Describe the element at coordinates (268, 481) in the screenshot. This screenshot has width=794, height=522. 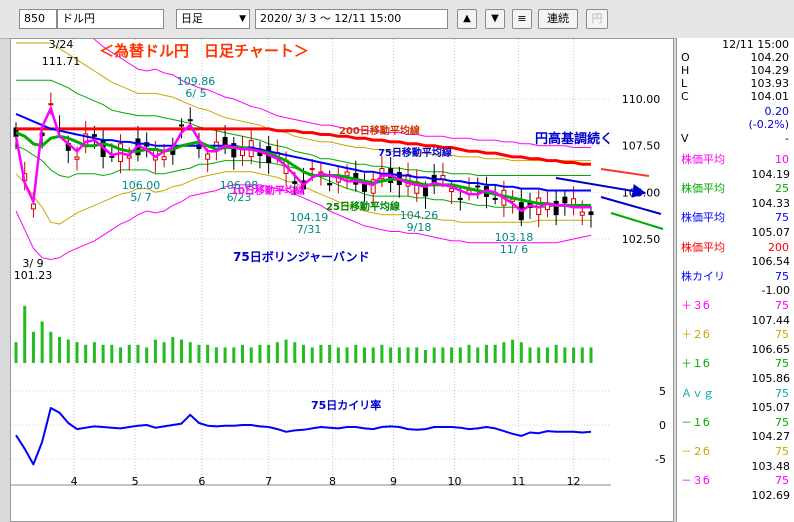
I see `x-tick-label: 7` at that location.